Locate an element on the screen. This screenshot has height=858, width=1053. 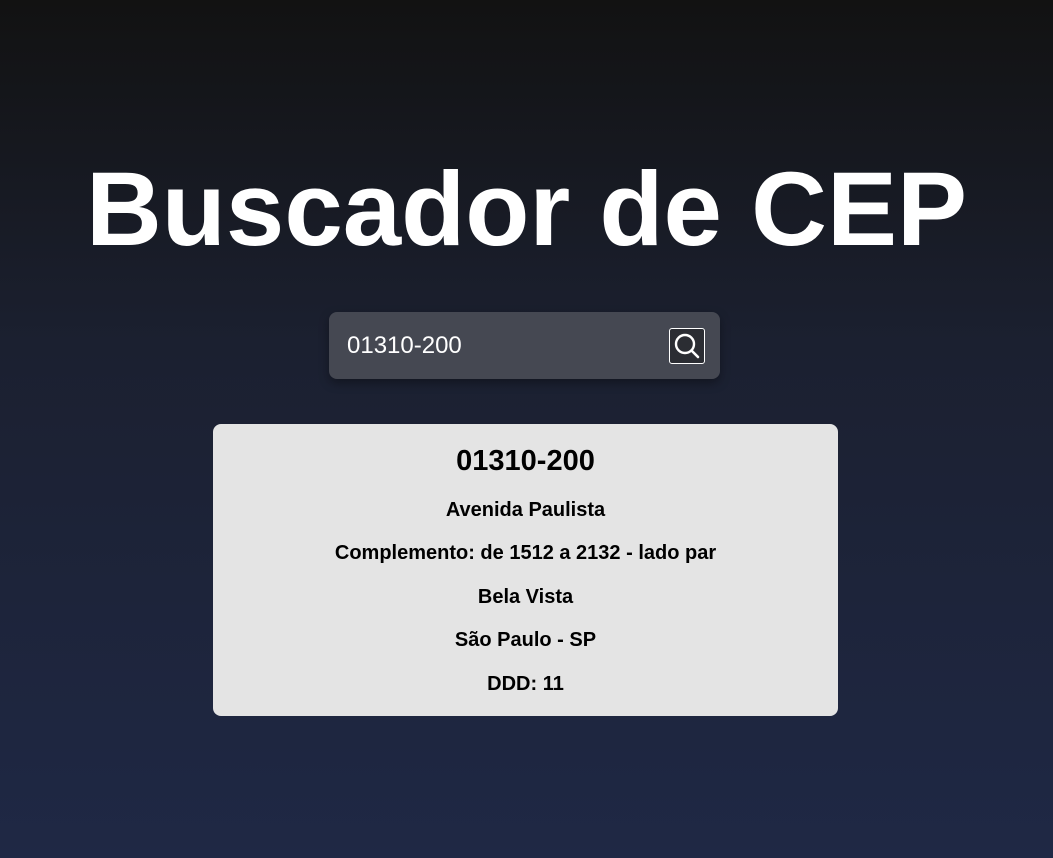
search-button is located at coordinates (687, 346).